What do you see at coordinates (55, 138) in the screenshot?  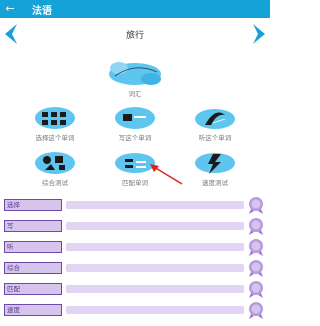 I see `choose-word-label: 选择这个单词` at bounding box center [55, 138].